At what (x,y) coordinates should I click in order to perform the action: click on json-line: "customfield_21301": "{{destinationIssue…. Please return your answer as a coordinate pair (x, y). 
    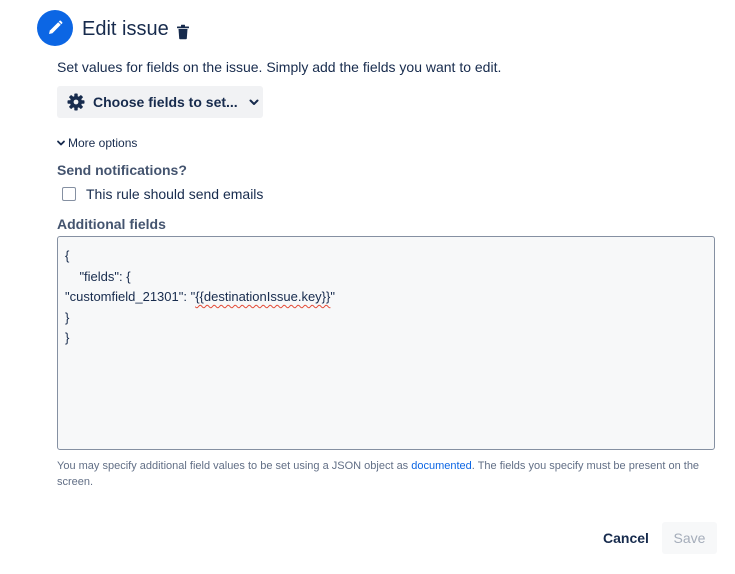
    Looking at the image, I should click on (386, 297).